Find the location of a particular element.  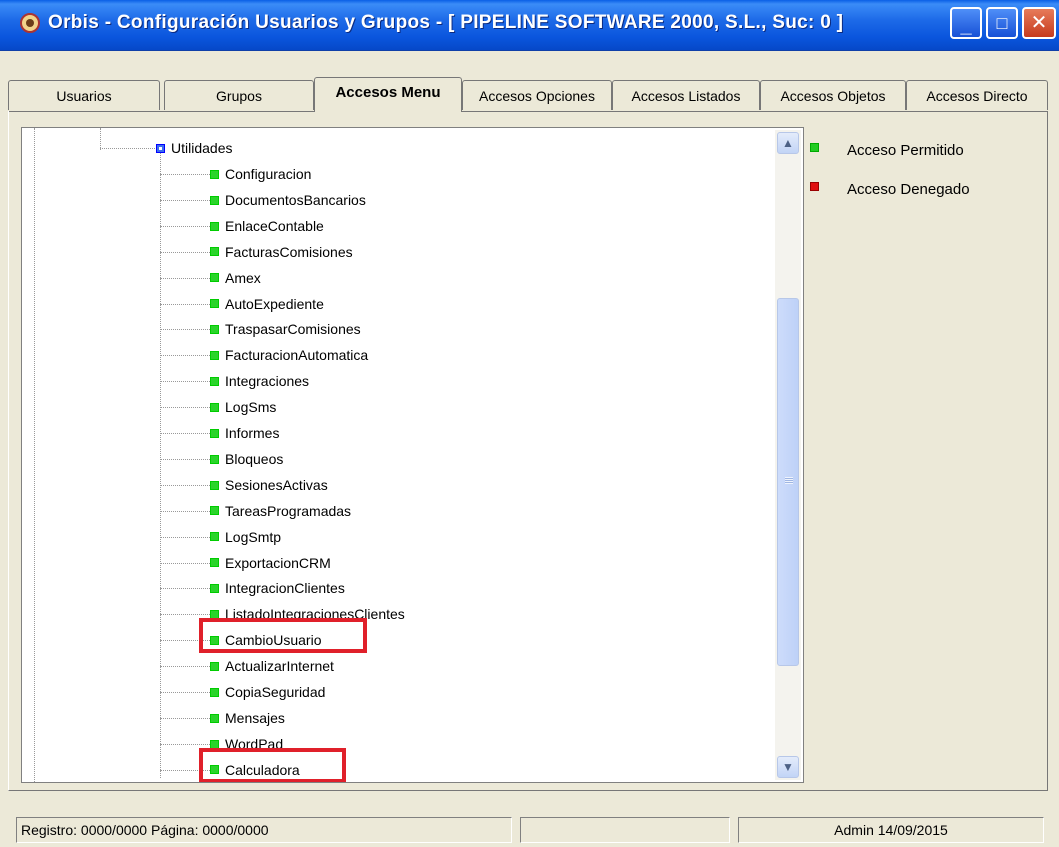

maximize-button: □ is located at coordinates (1002, 23).